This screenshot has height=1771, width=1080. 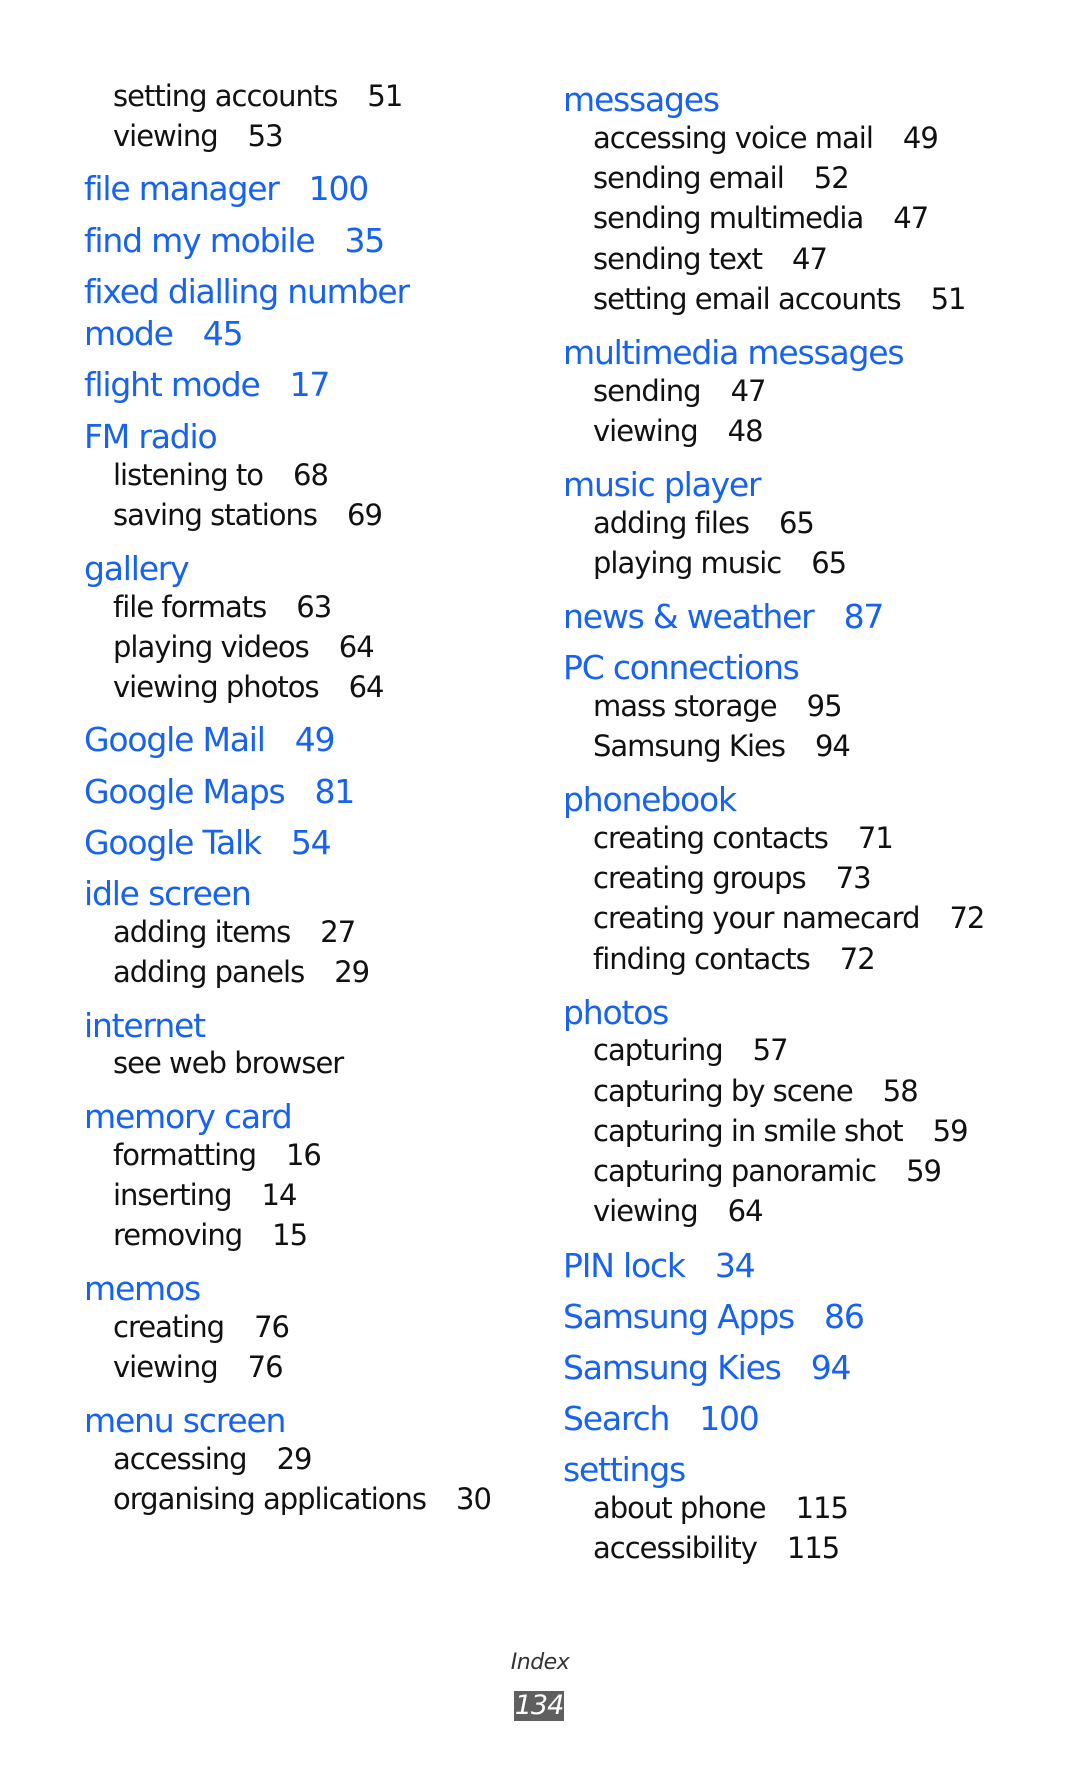 I want to click on index-page-ref: 54, so click(x=311, y=842).